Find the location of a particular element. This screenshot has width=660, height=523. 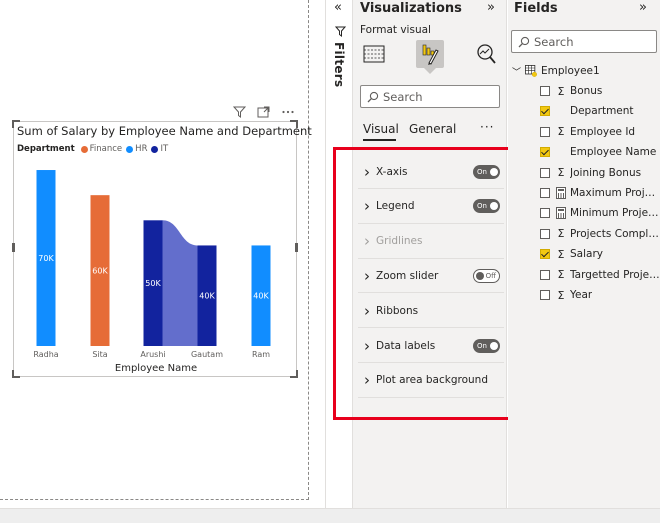

format-visual-label: Format visual is located at coordinates (395, 30).